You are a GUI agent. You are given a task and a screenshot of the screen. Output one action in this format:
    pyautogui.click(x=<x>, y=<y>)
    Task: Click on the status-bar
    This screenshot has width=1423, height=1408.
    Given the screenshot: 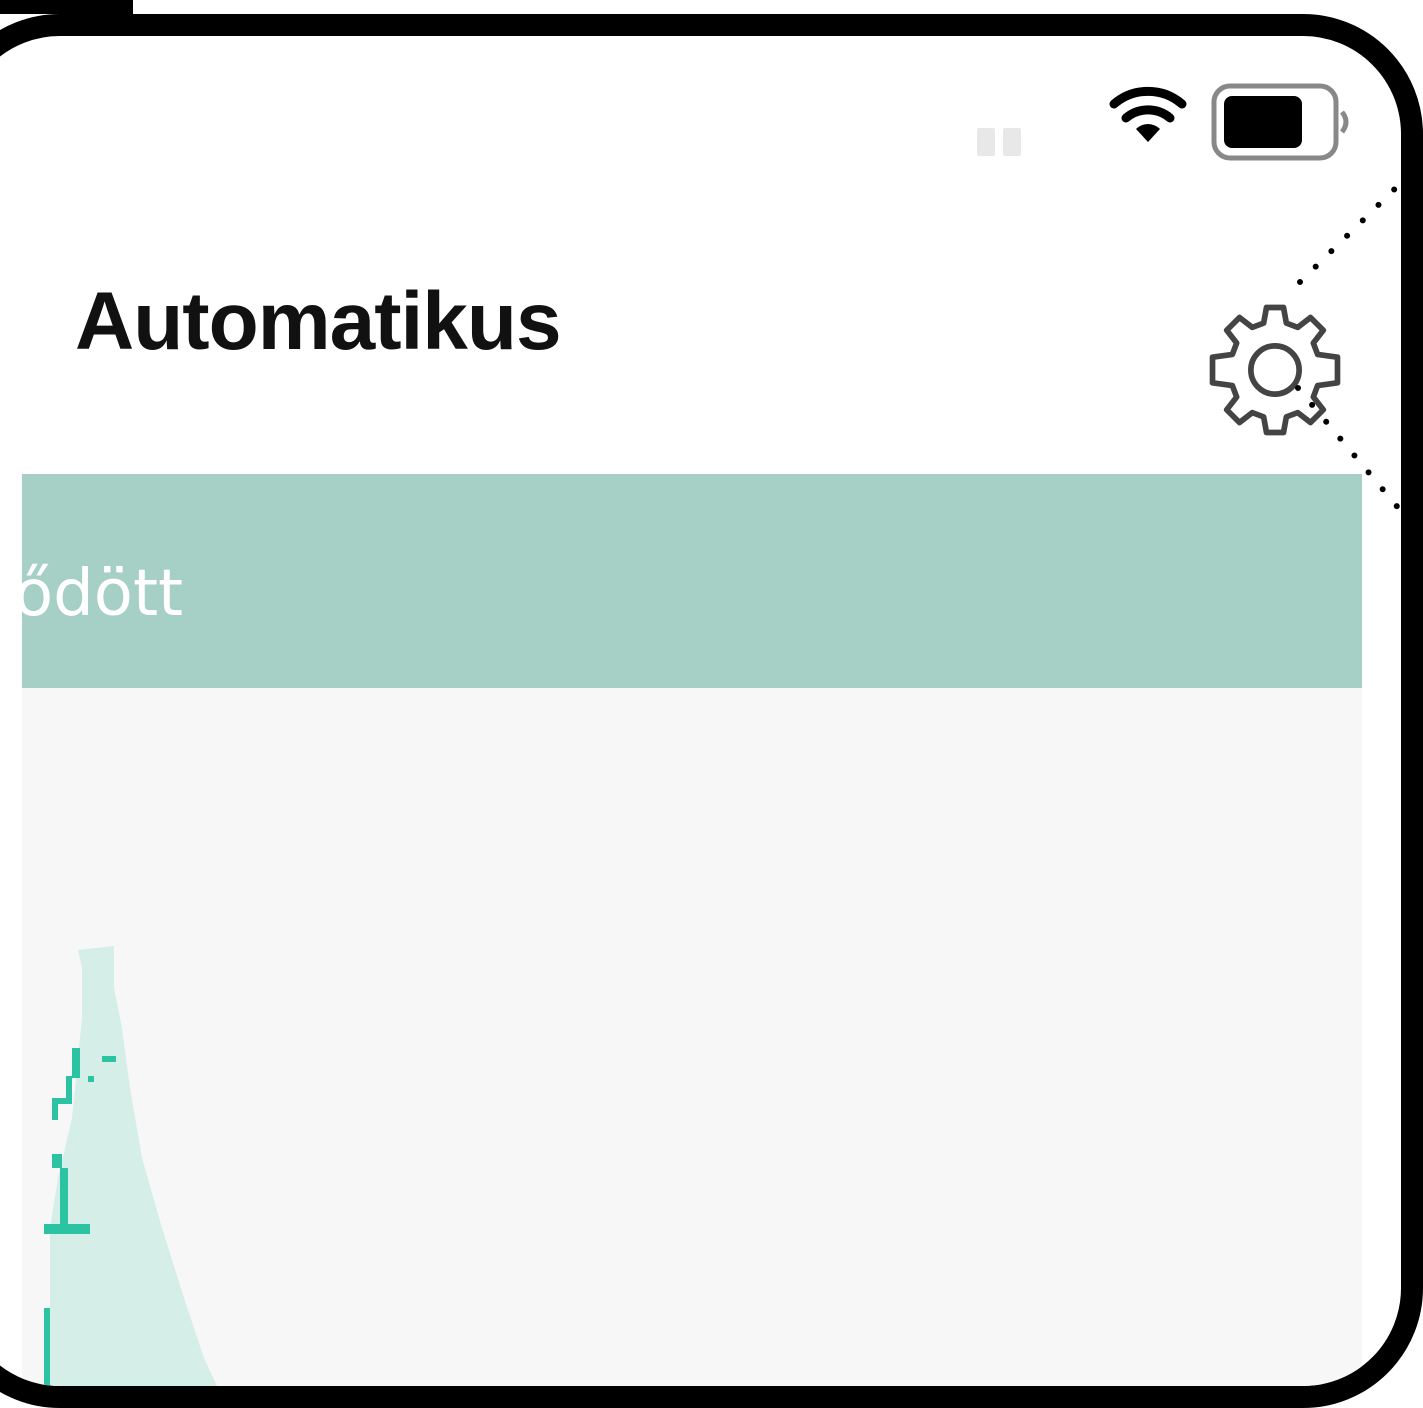 What is the action you would take?
    pyautogui.click(x=692, y=111)
    